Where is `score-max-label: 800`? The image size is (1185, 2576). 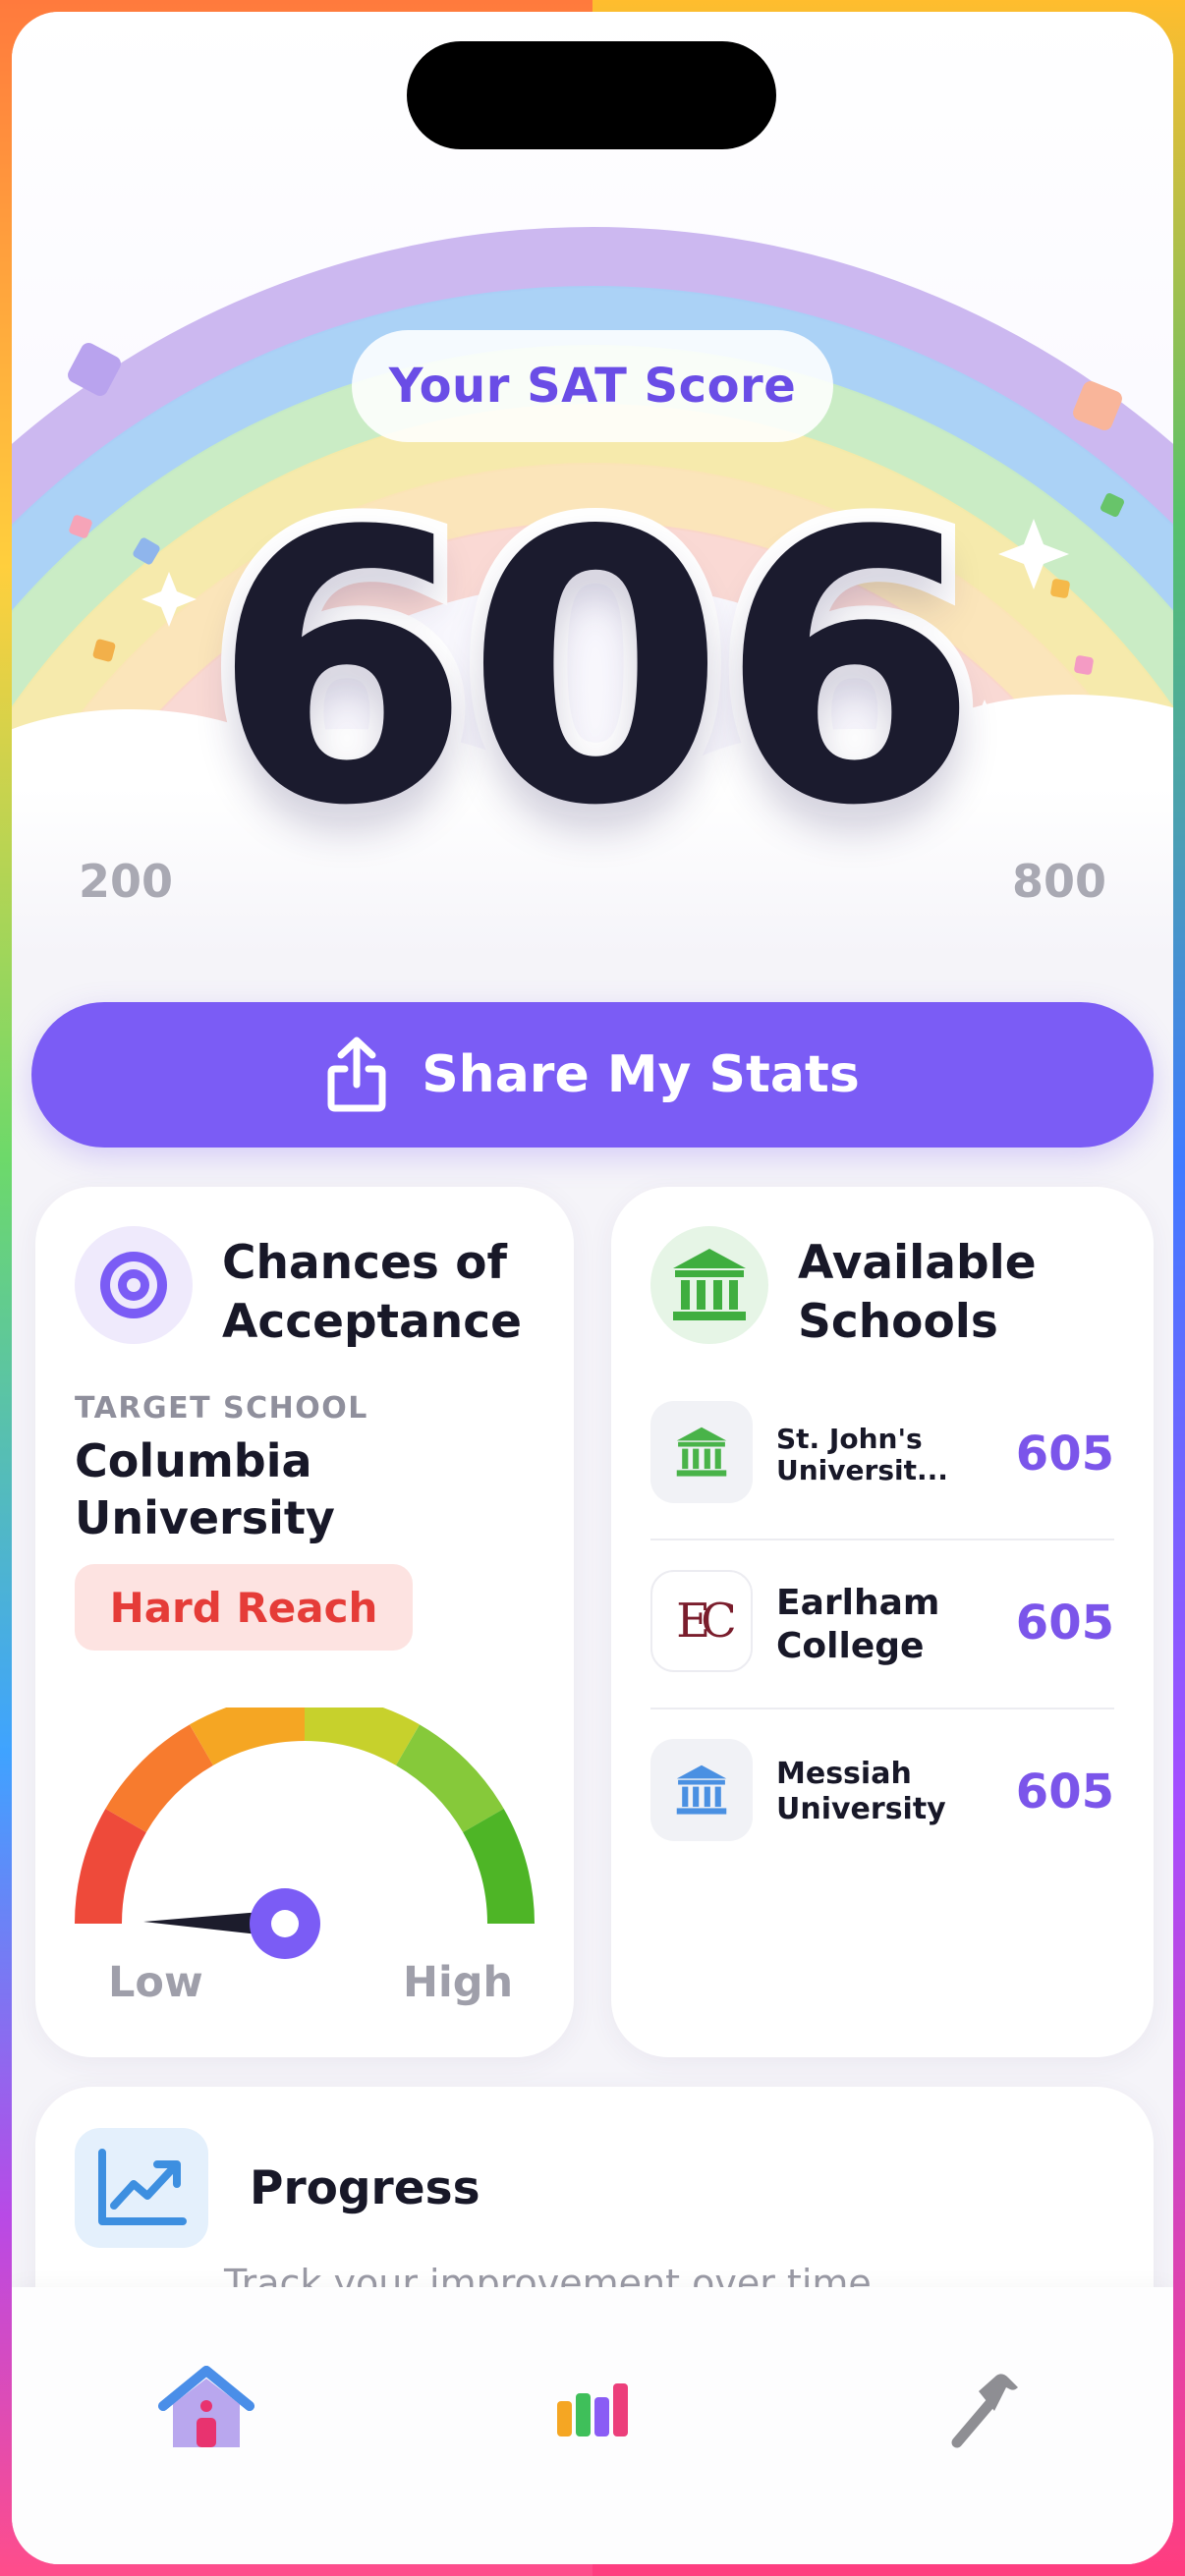
score-max-label: 800 is located at coordinates (1058, 881).